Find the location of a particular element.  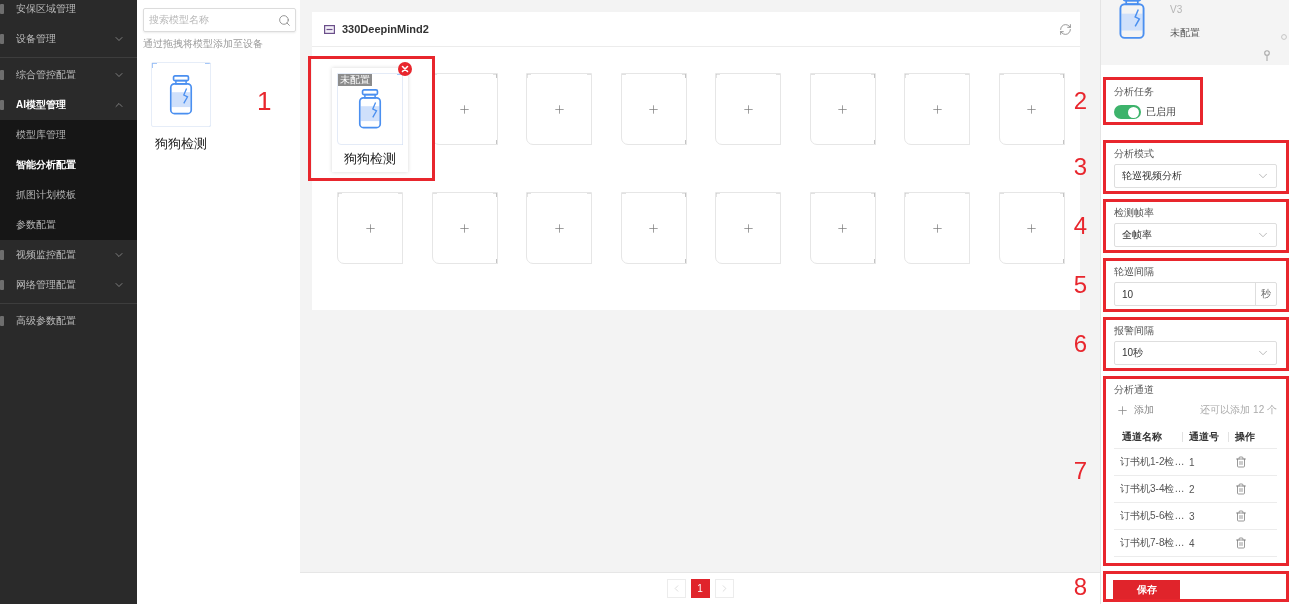

model-card: 未配置 狗狗检测 is located at coordinates (370, 120).